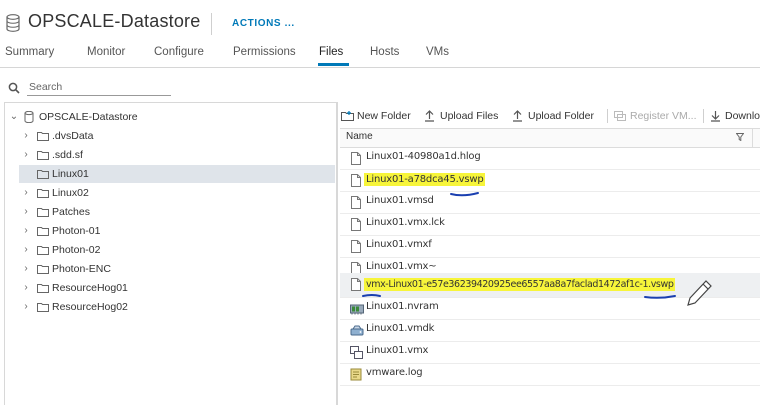  Describe the element at coordinates (106, 52) in the screenshot. I see `tab-monitor: Monitor` at that location.